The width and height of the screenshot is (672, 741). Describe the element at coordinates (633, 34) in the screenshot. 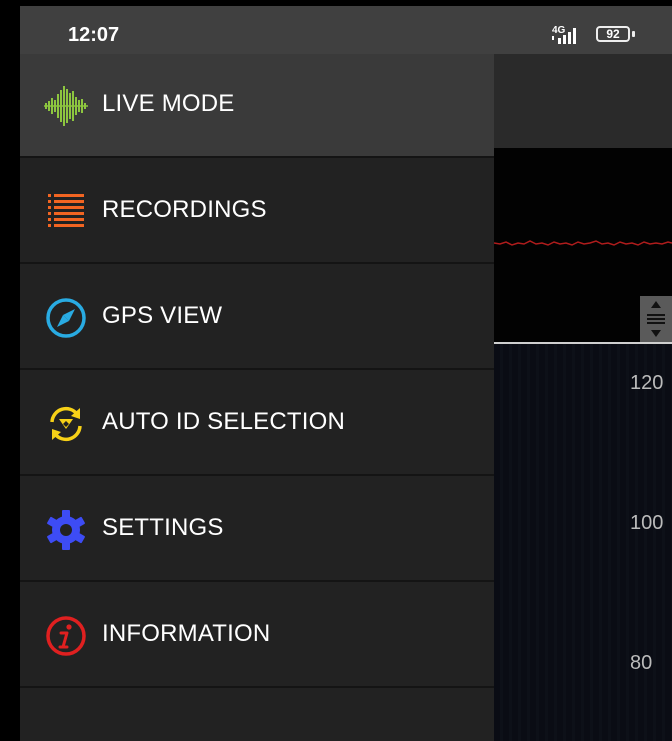

I see `battery-tip` at that location.